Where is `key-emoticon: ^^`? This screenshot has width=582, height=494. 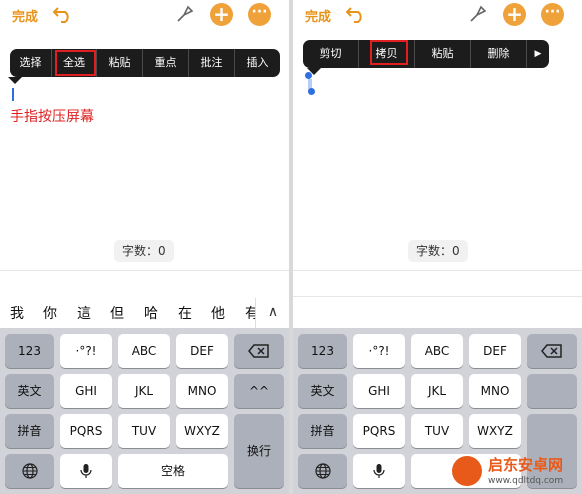 key-emoticon: ^^ is located at coordinates (259, 391).